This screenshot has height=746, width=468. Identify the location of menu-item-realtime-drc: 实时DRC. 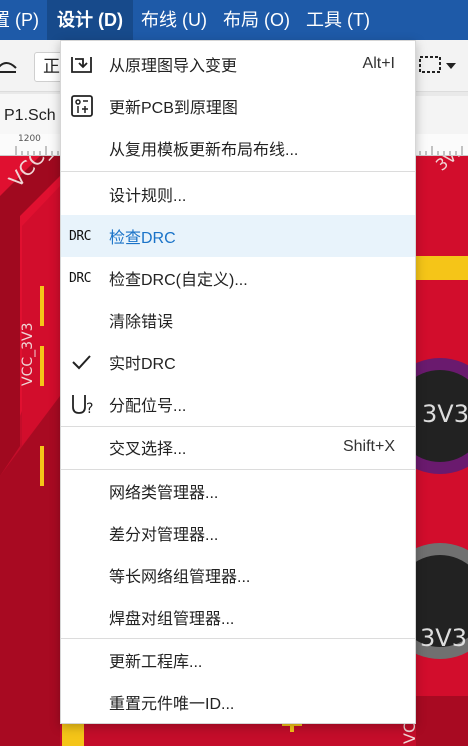
(238, 362).